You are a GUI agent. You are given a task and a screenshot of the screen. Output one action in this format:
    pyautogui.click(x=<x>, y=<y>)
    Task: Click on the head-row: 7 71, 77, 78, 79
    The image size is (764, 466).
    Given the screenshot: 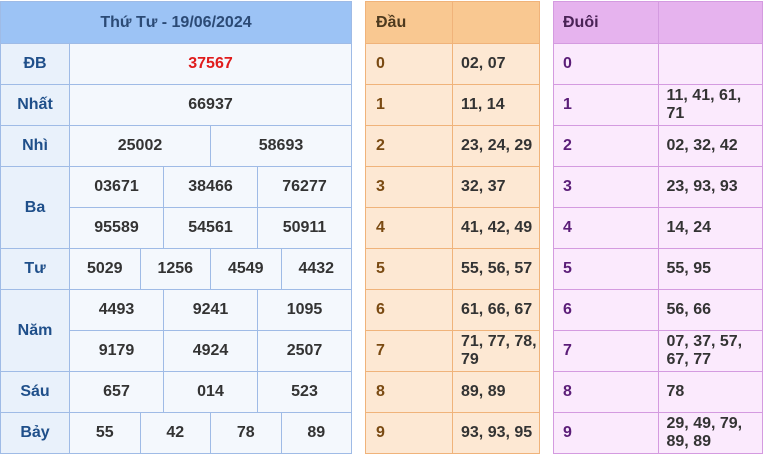 What is the action you would take?
    pyautogui.click(x=452, y=351)
    